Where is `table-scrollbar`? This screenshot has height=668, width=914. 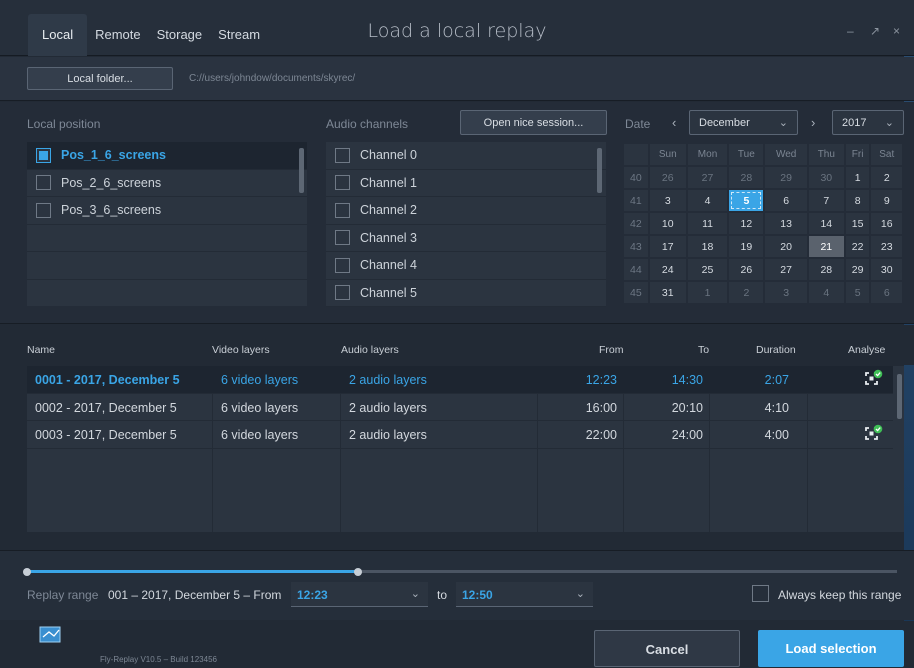 table-scrollbar is located at coordinates (899, 396).